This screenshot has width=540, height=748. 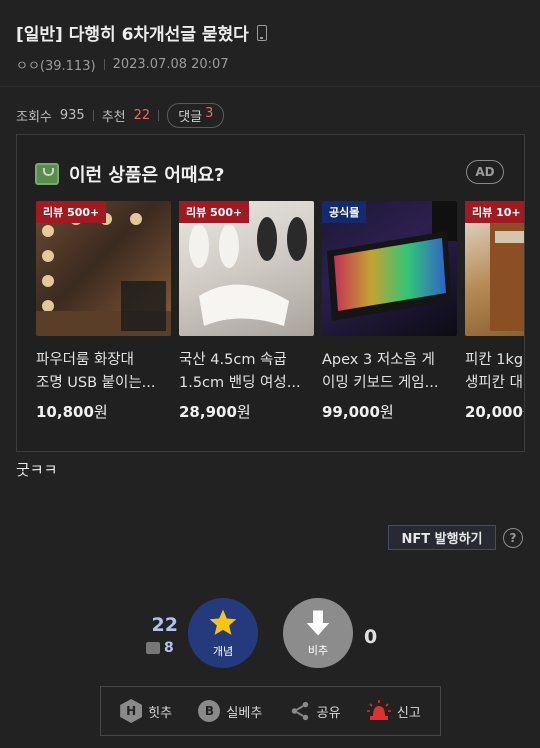 What do you see at coordinates (371, 637) in the screenshot?
I see `downvote-count: 0` at bounding box center [371, 637].